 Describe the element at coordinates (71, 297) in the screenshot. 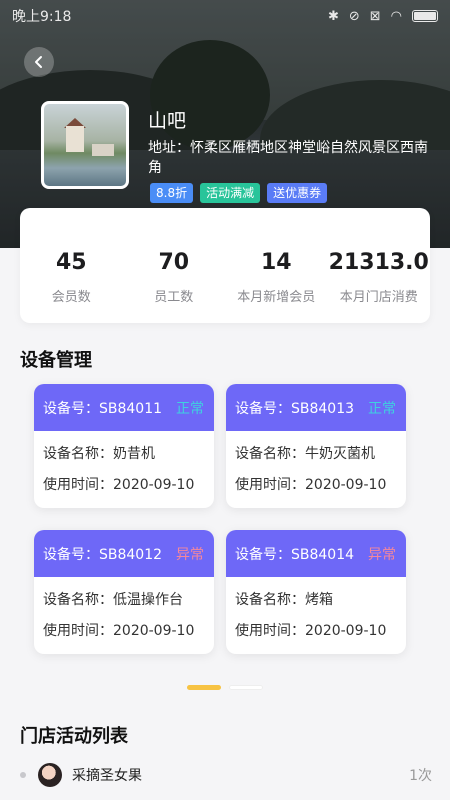

I see `stat-label: 会员数` at that location.